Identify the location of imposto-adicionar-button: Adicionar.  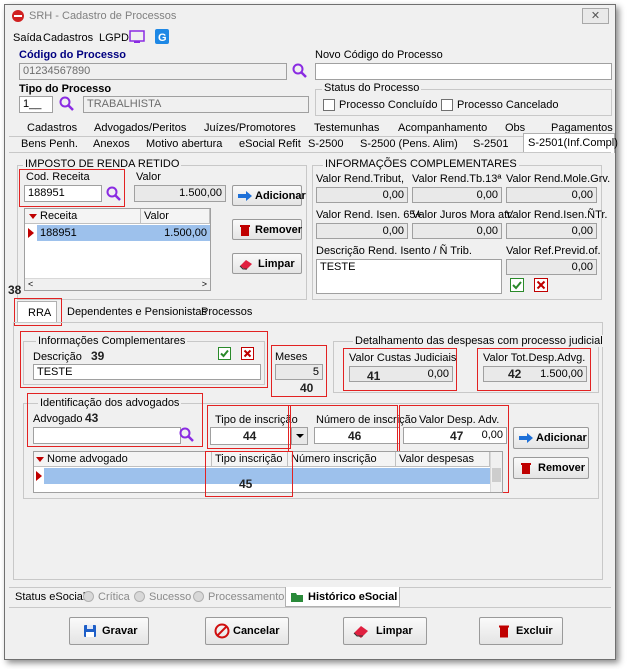
(269, 195).